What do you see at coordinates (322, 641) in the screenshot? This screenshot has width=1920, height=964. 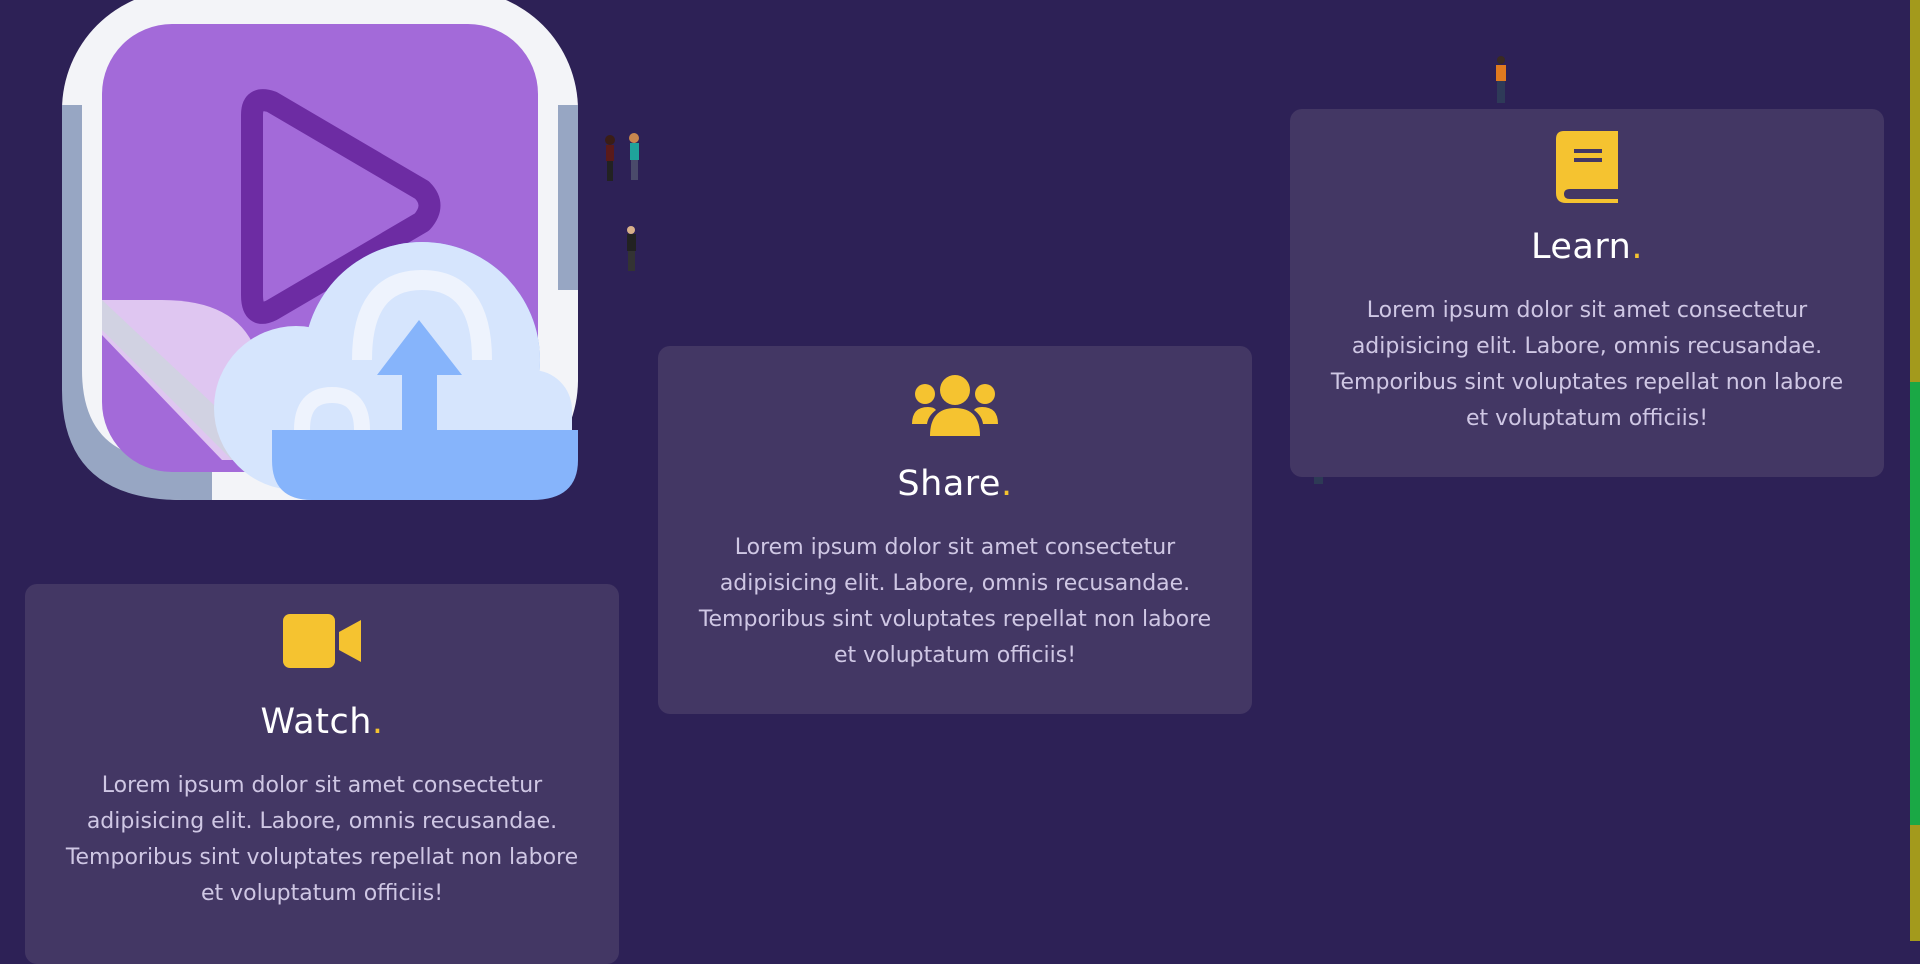 I see `video-camera-icon` at bounding box center [322, 641].